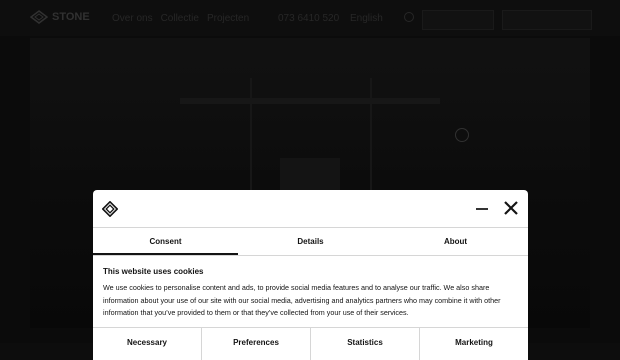 Image resolution: width=620 pixels, height=360 pixels. I want to click on minimize-icon, so click(482, 209).